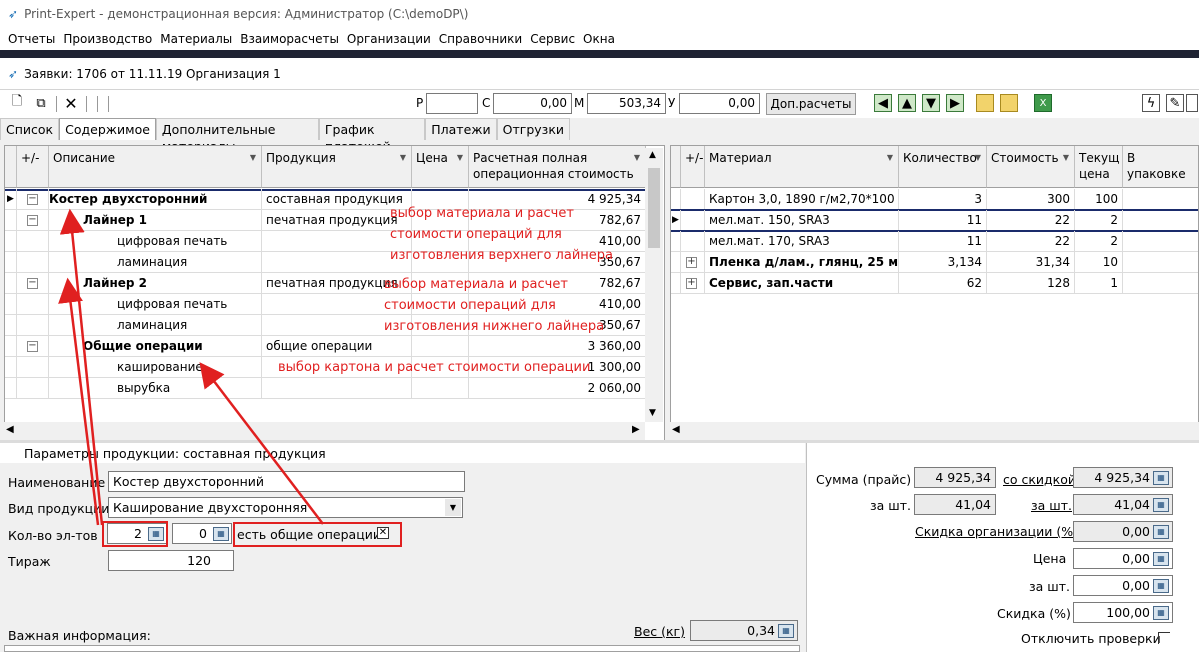 The height and width of the screenshot is (652, 1199). What do you see at coordinates (191, 367) in the screenshot?
I see `annotation-arrows` at bounding box center [191, 367].